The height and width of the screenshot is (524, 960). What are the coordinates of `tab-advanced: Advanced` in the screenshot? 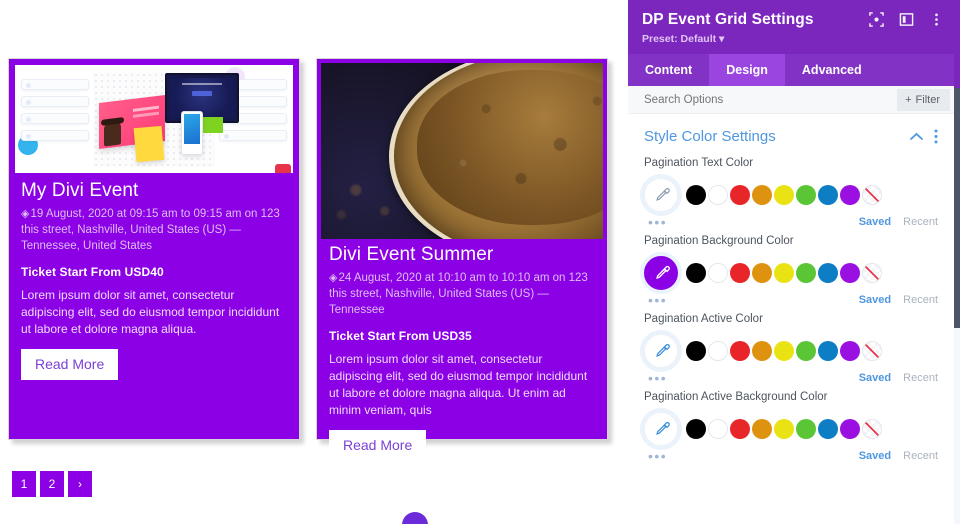 It's located at (832, 70).